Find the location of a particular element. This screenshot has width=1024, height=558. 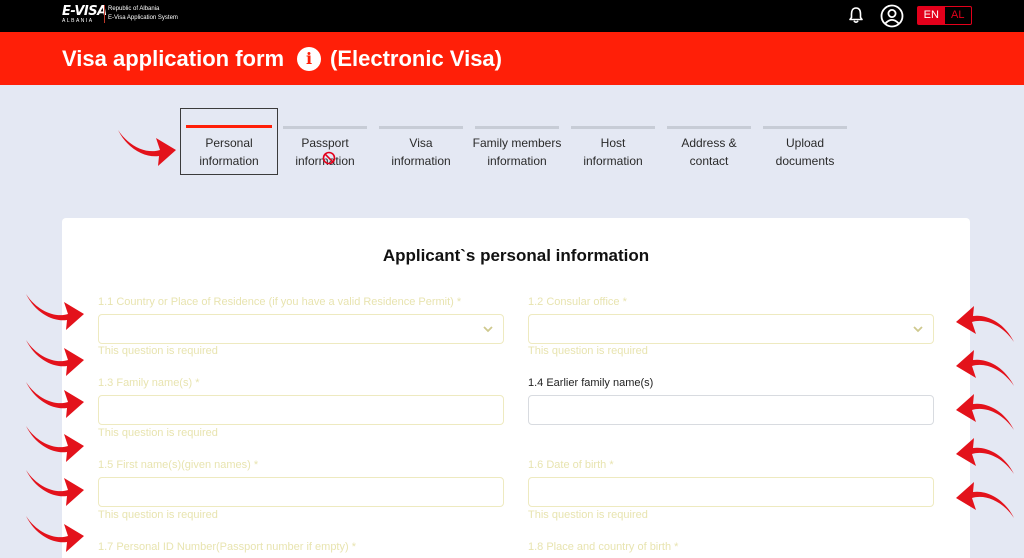

evisa-logo: E-VISA ALBANIA is located at coordinates (84, 14).